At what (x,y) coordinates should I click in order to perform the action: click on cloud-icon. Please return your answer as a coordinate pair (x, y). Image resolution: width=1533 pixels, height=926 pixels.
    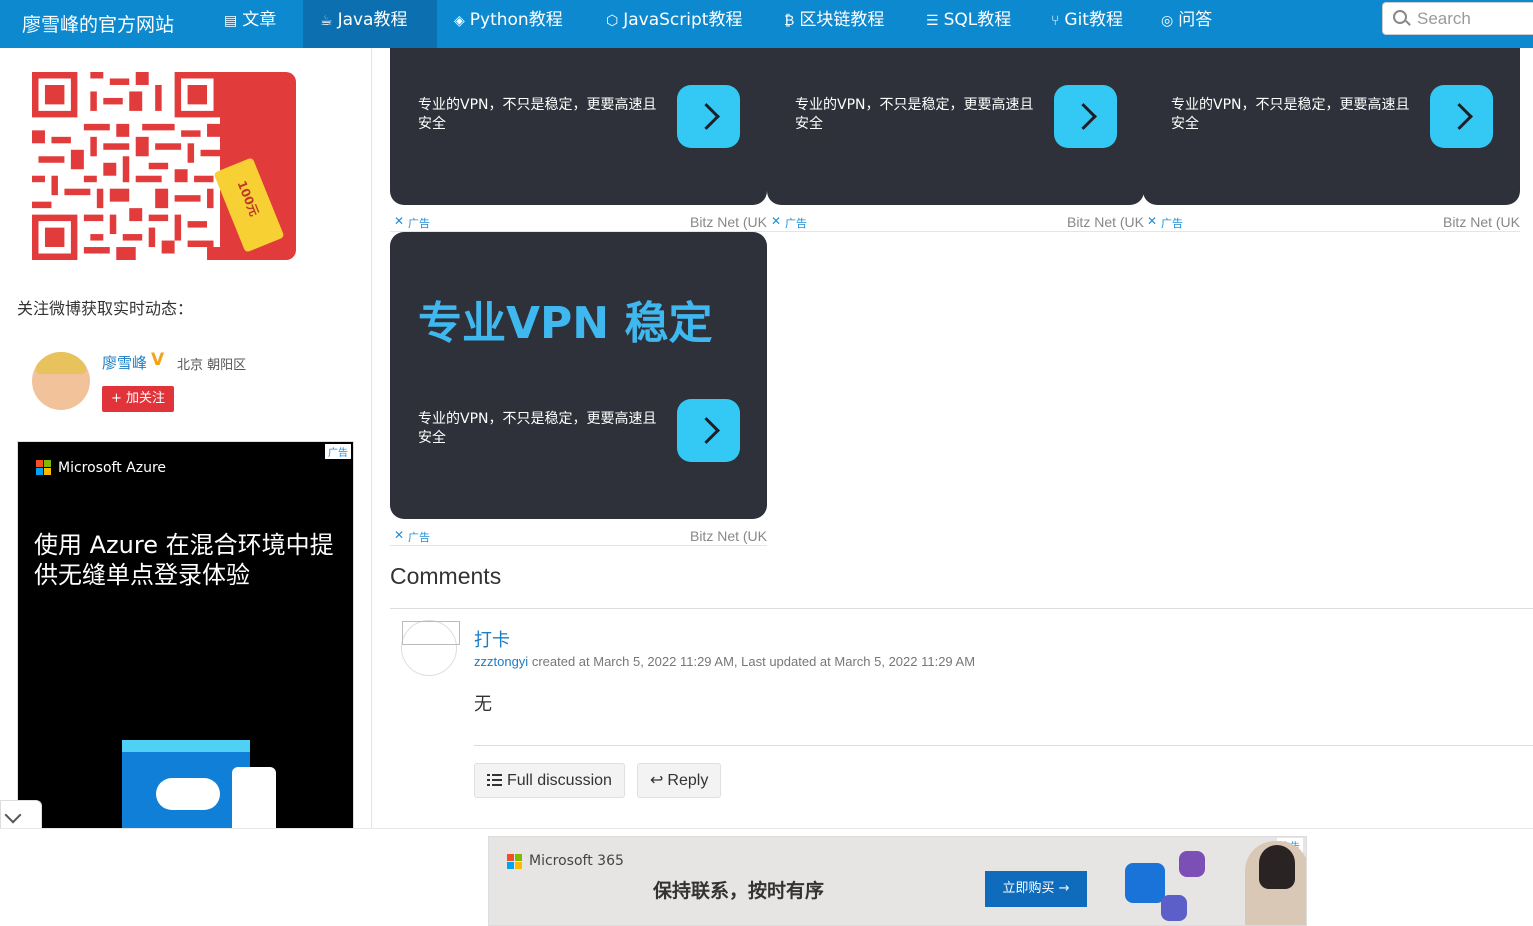
    Looking at the image, I should click on (188, 794).